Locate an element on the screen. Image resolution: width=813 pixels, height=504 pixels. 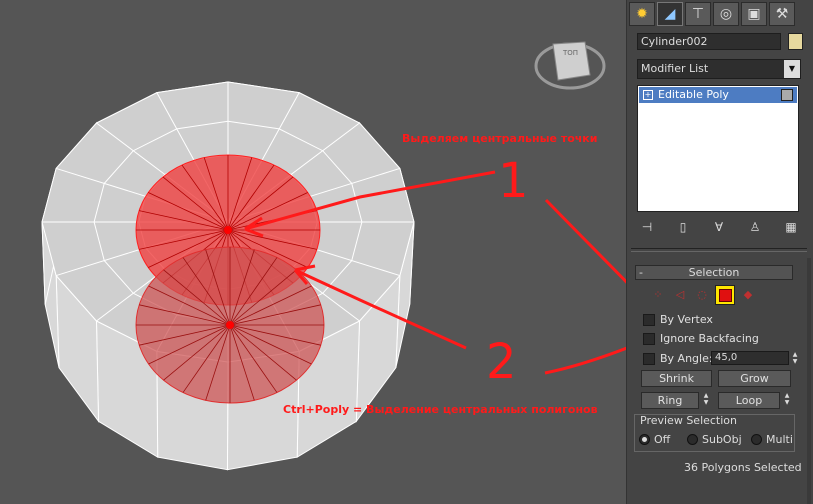
angle-spinner-field: 45,0 is located at coordinates (750, 358).